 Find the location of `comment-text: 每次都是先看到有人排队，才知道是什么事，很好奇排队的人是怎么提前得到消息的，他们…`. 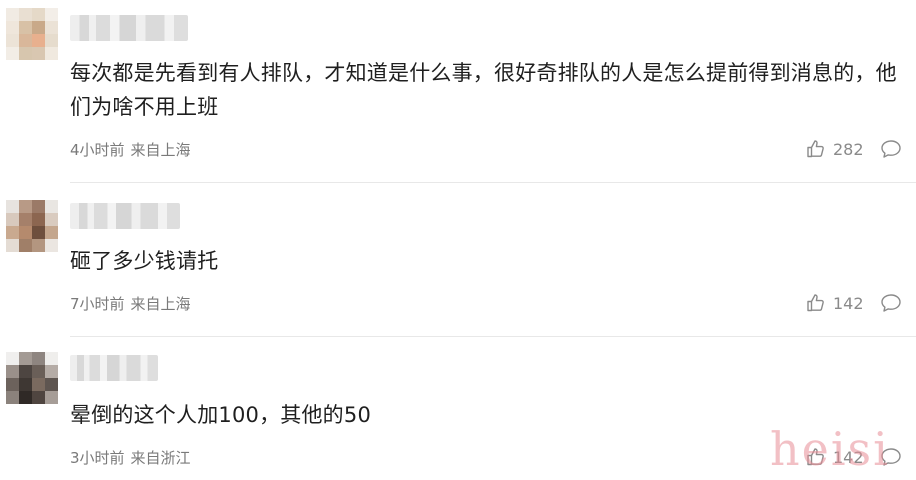

comment-text: 每次都是先看到有人排队，才知道是什么事，很好奇排队的人是怎么提前得到消息的，他们… is located at coordinates (483, 90).